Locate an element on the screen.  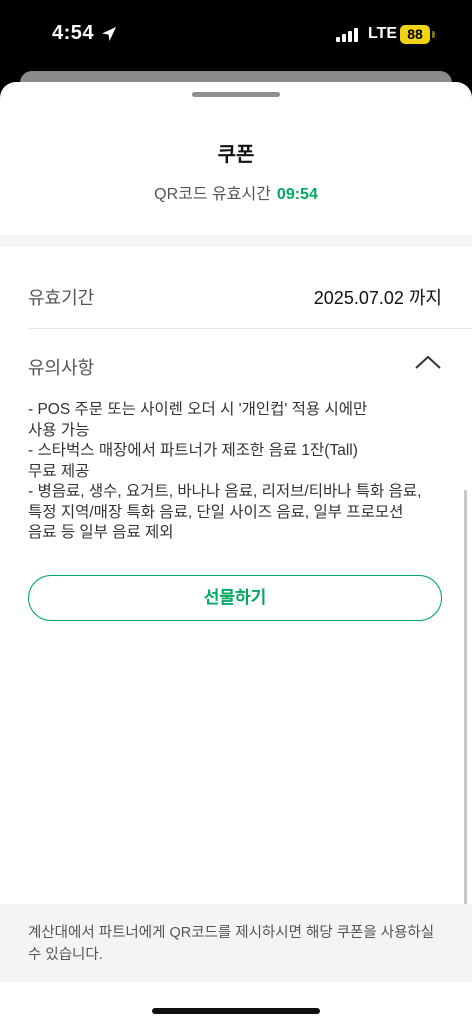
notes-label: 유의사항 is located at coordinates (61, 368).